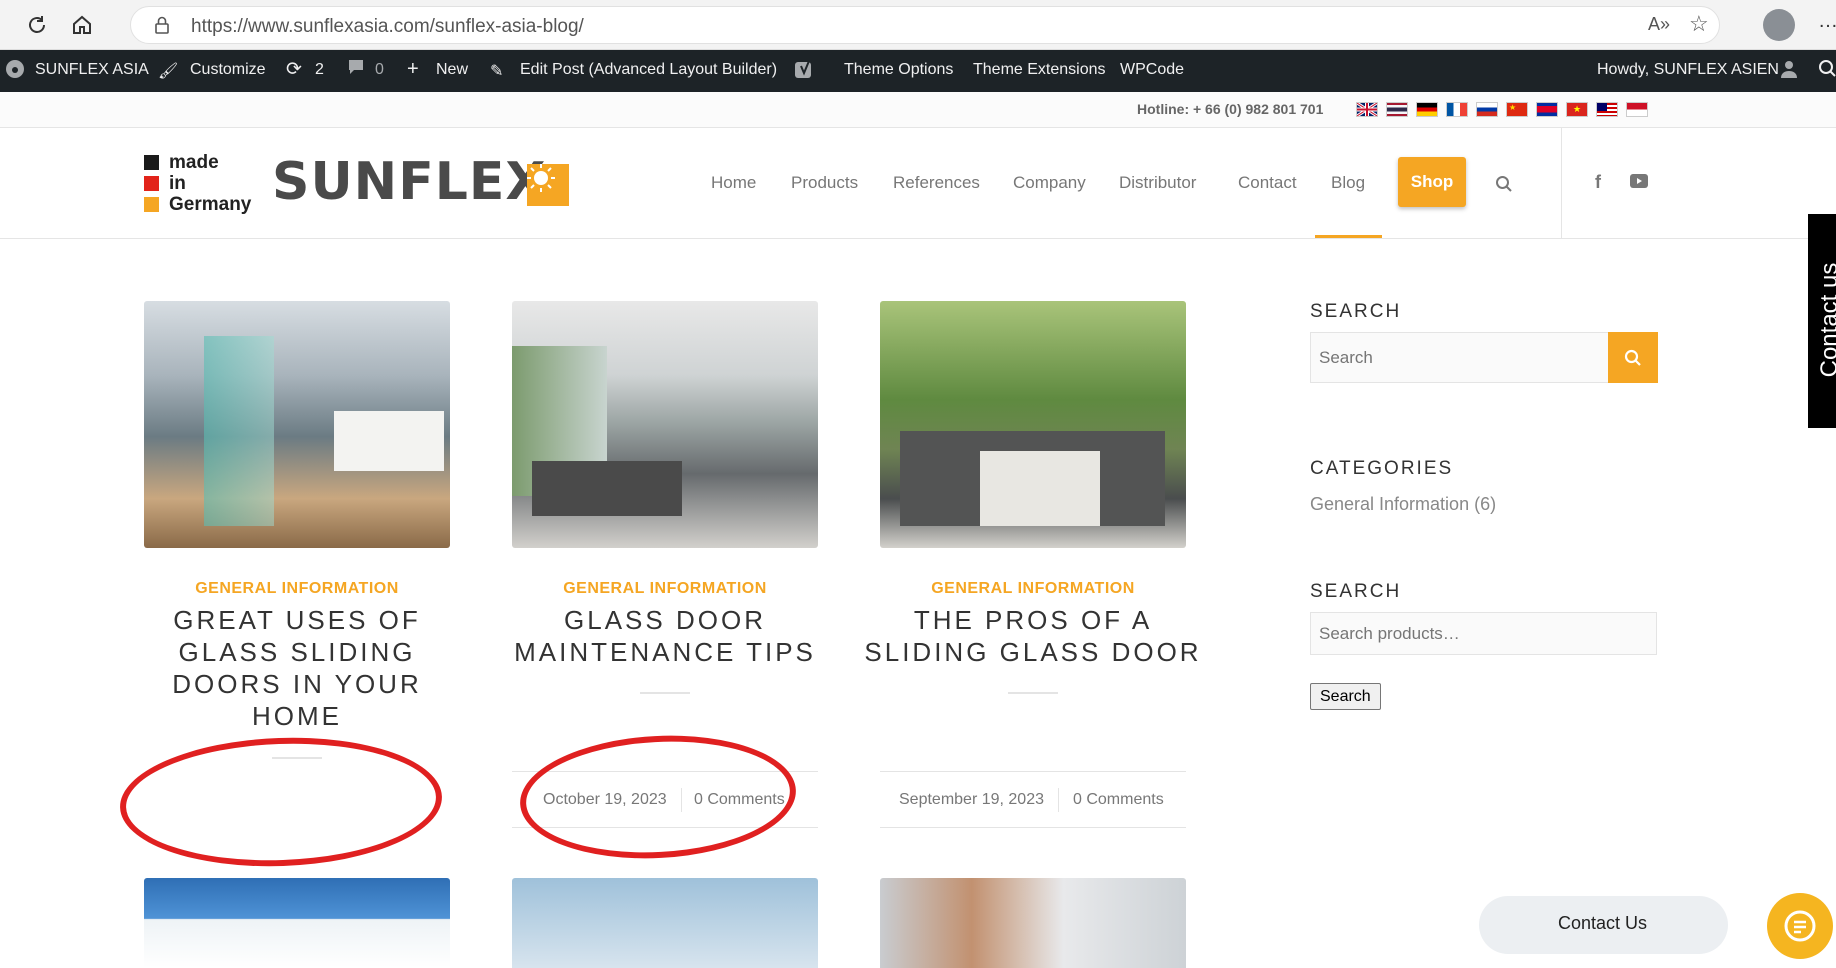  What do you see at coordinates (162, 27) in the screenshot?
I see `lock-icon` at bounding box center [162, 27].